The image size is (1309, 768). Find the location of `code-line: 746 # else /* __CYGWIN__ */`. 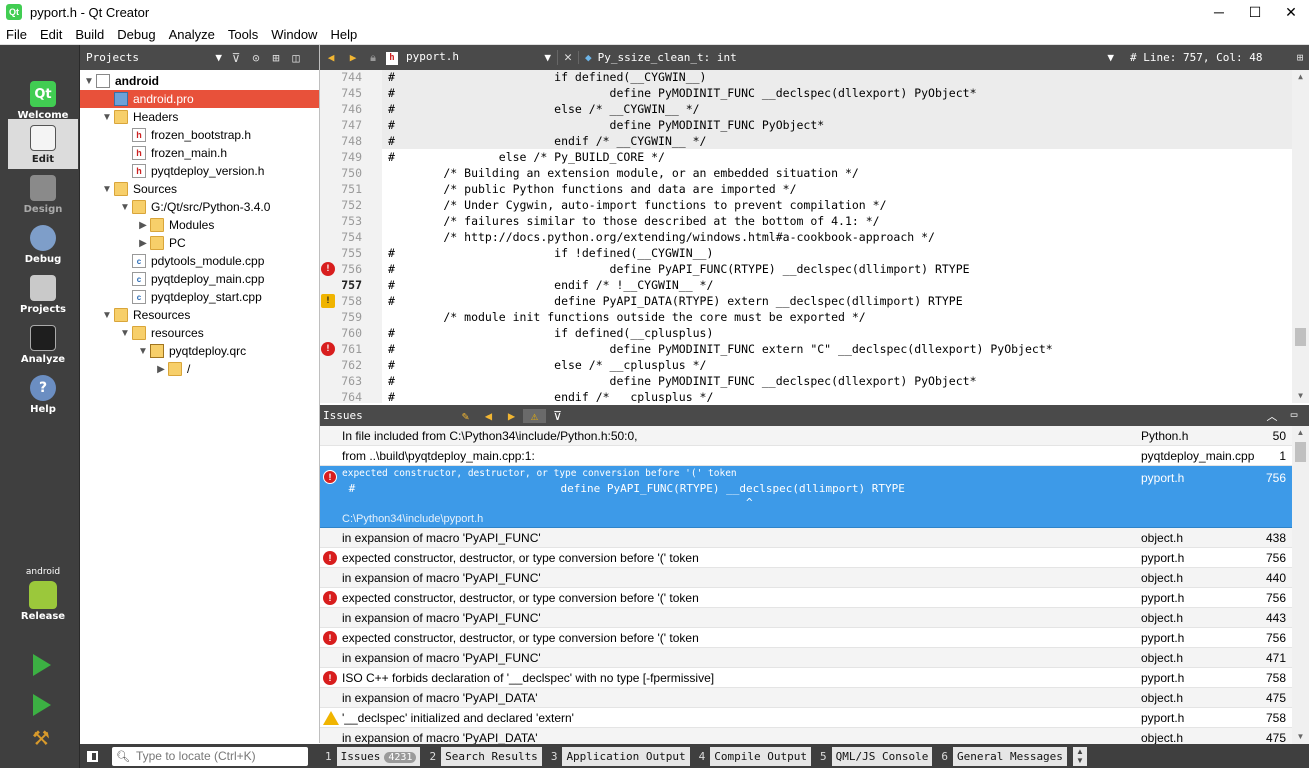

code-line: 746 # else /* __CYGWIN__ */ is located at coordinates (806, 109).